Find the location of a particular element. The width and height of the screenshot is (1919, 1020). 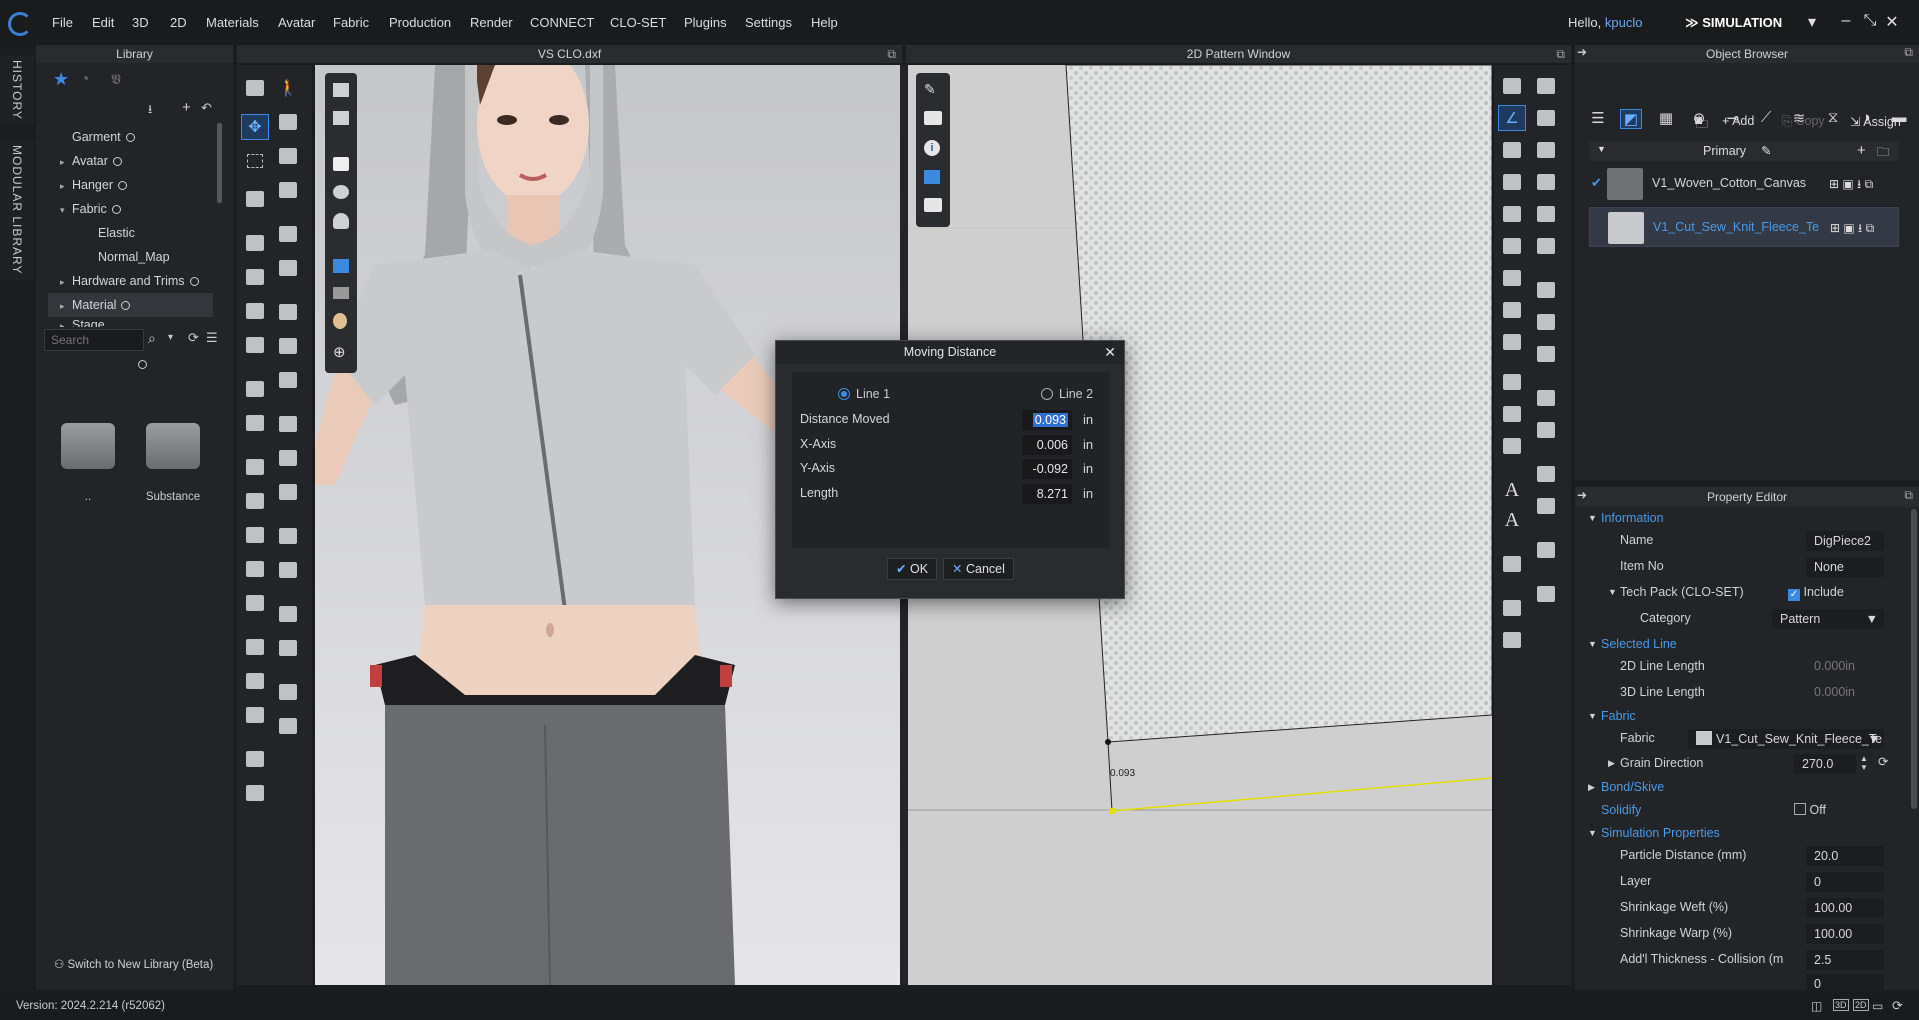

garment-tool is located at coordinates (255, 199).